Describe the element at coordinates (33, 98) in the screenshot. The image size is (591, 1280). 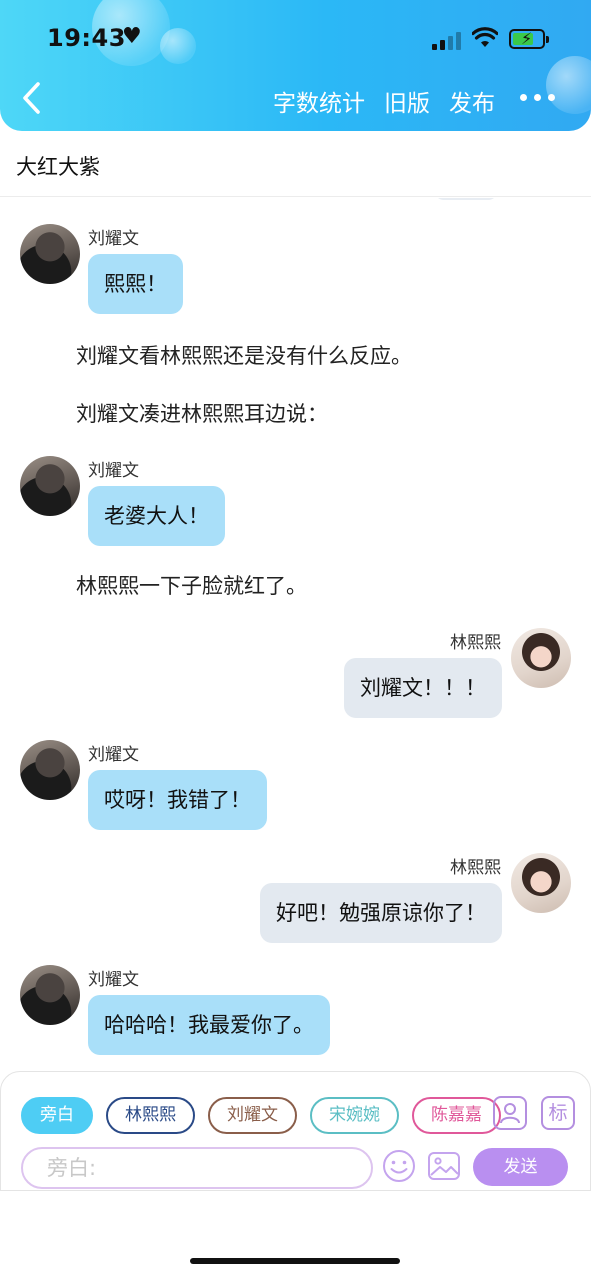
I see `back-chevron-icon` at that location.